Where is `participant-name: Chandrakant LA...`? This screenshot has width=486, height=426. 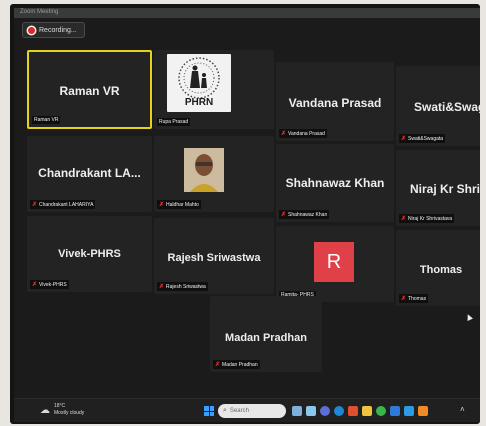
participant-name: Chandrakant LA... is located at coordinates (89, 173).